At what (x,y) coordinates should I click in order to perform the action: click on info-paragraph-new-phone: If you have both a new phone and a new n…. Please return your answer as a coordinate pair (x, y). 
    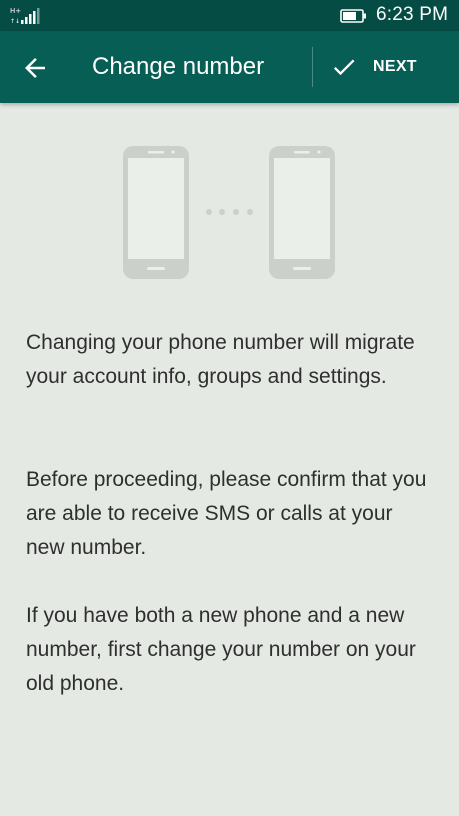
    Looking at the image, I should click on (221, 649).